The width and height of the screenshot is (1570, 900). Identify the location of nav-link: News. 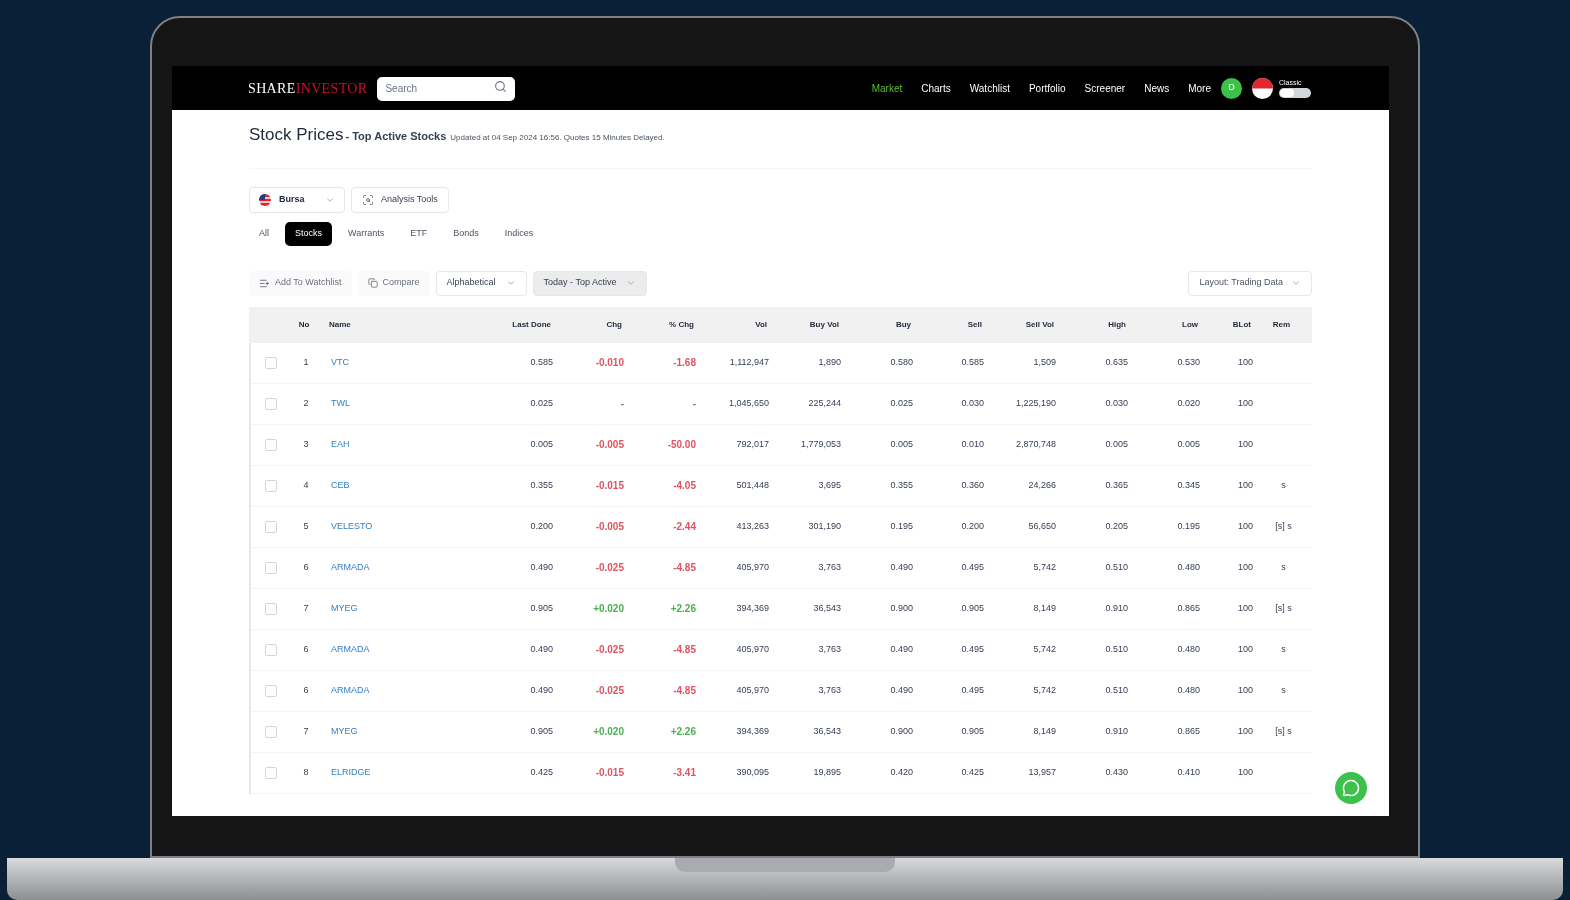
(1157, 88).